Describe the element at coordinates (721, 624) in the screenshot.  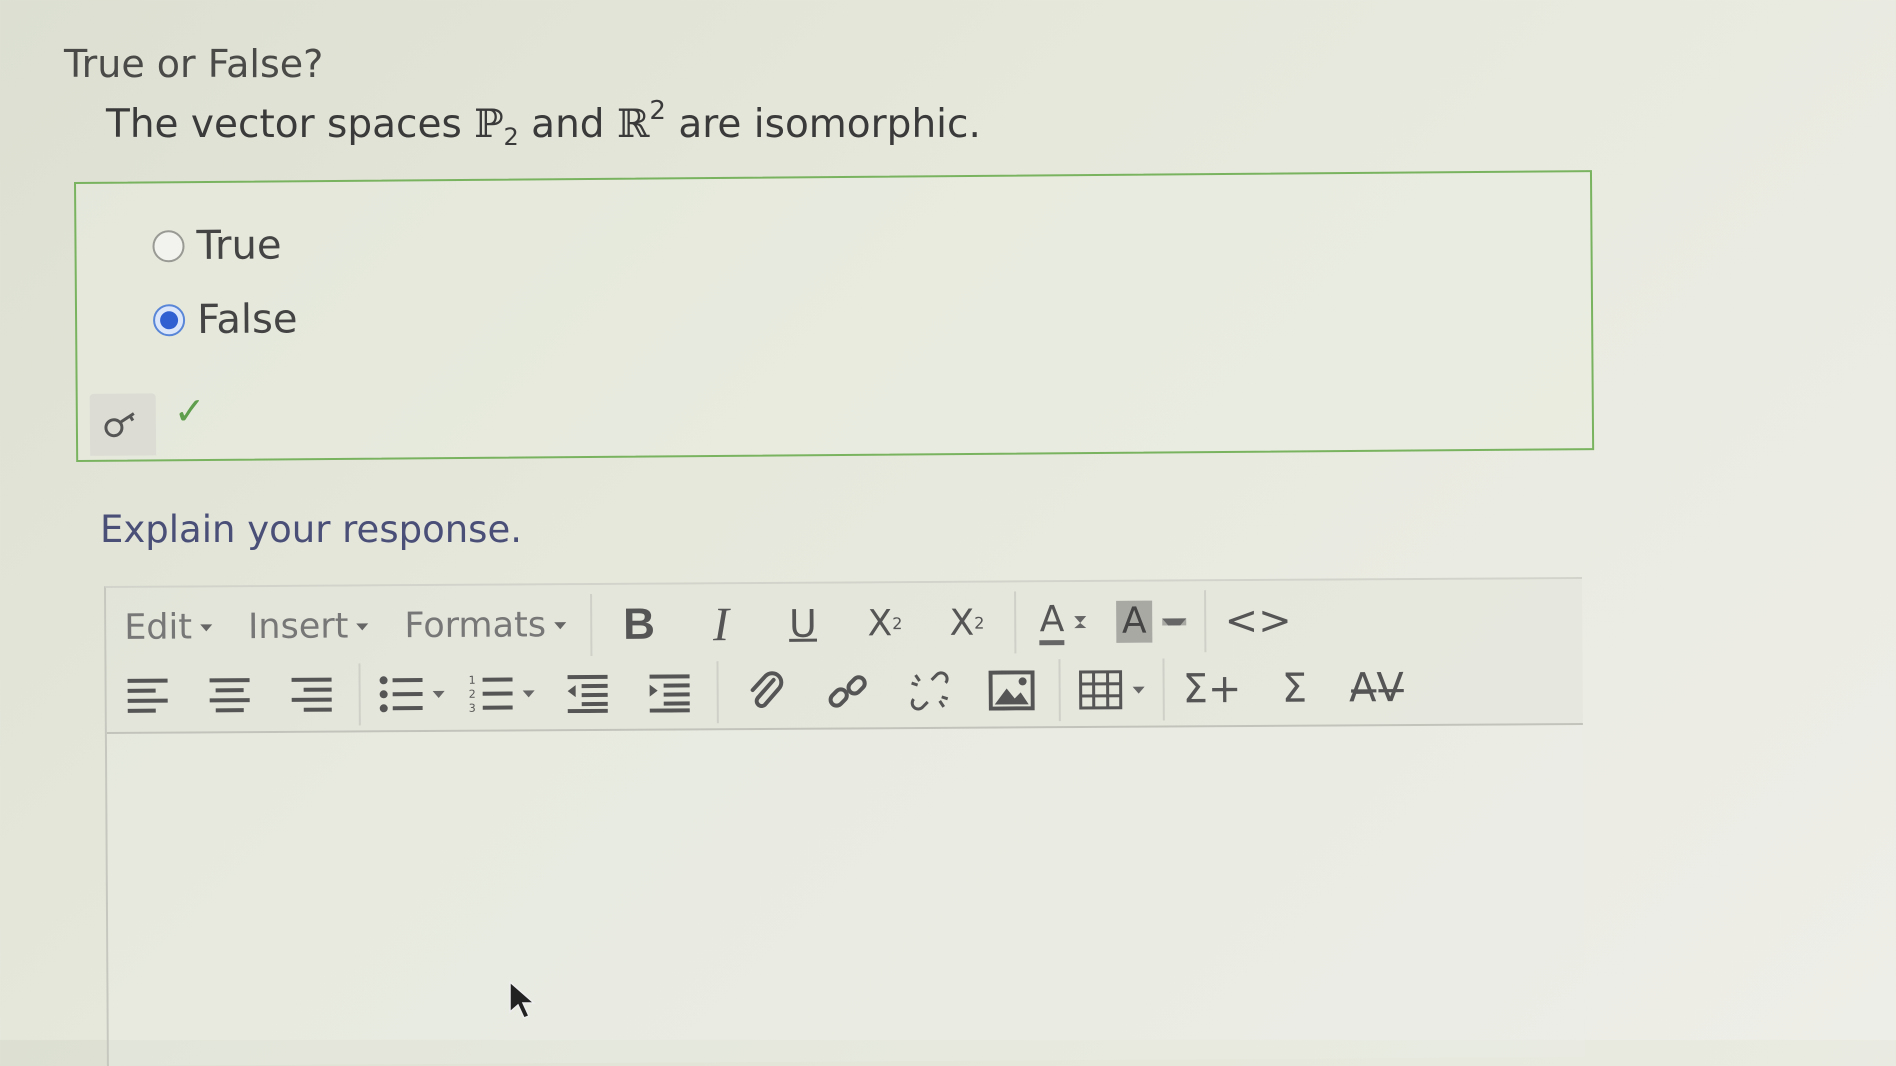
I see `italic-button: I` at that location.